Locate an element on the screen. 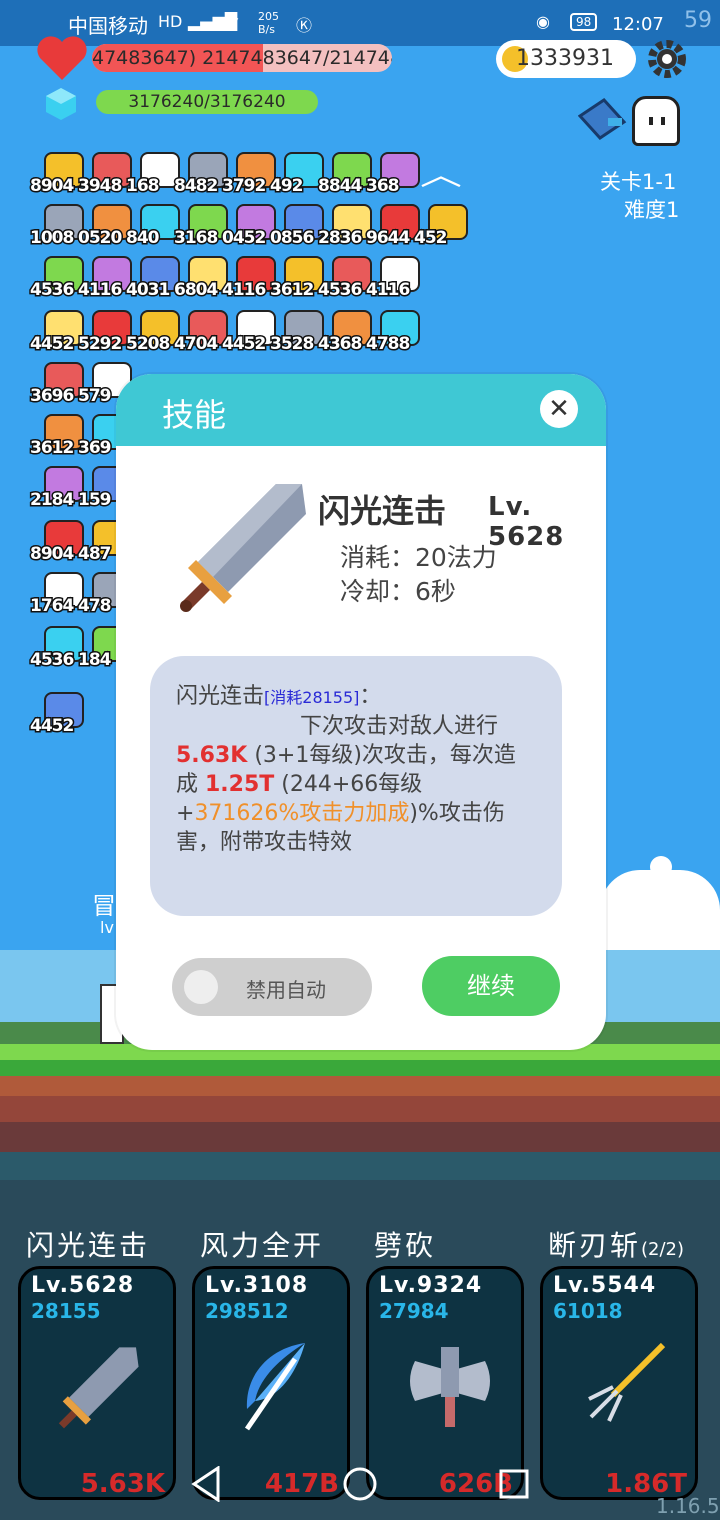 The width and height of the screenshot is (720, 1520). stage-label: 关卡1-1 is located at coordinates (638, 182).